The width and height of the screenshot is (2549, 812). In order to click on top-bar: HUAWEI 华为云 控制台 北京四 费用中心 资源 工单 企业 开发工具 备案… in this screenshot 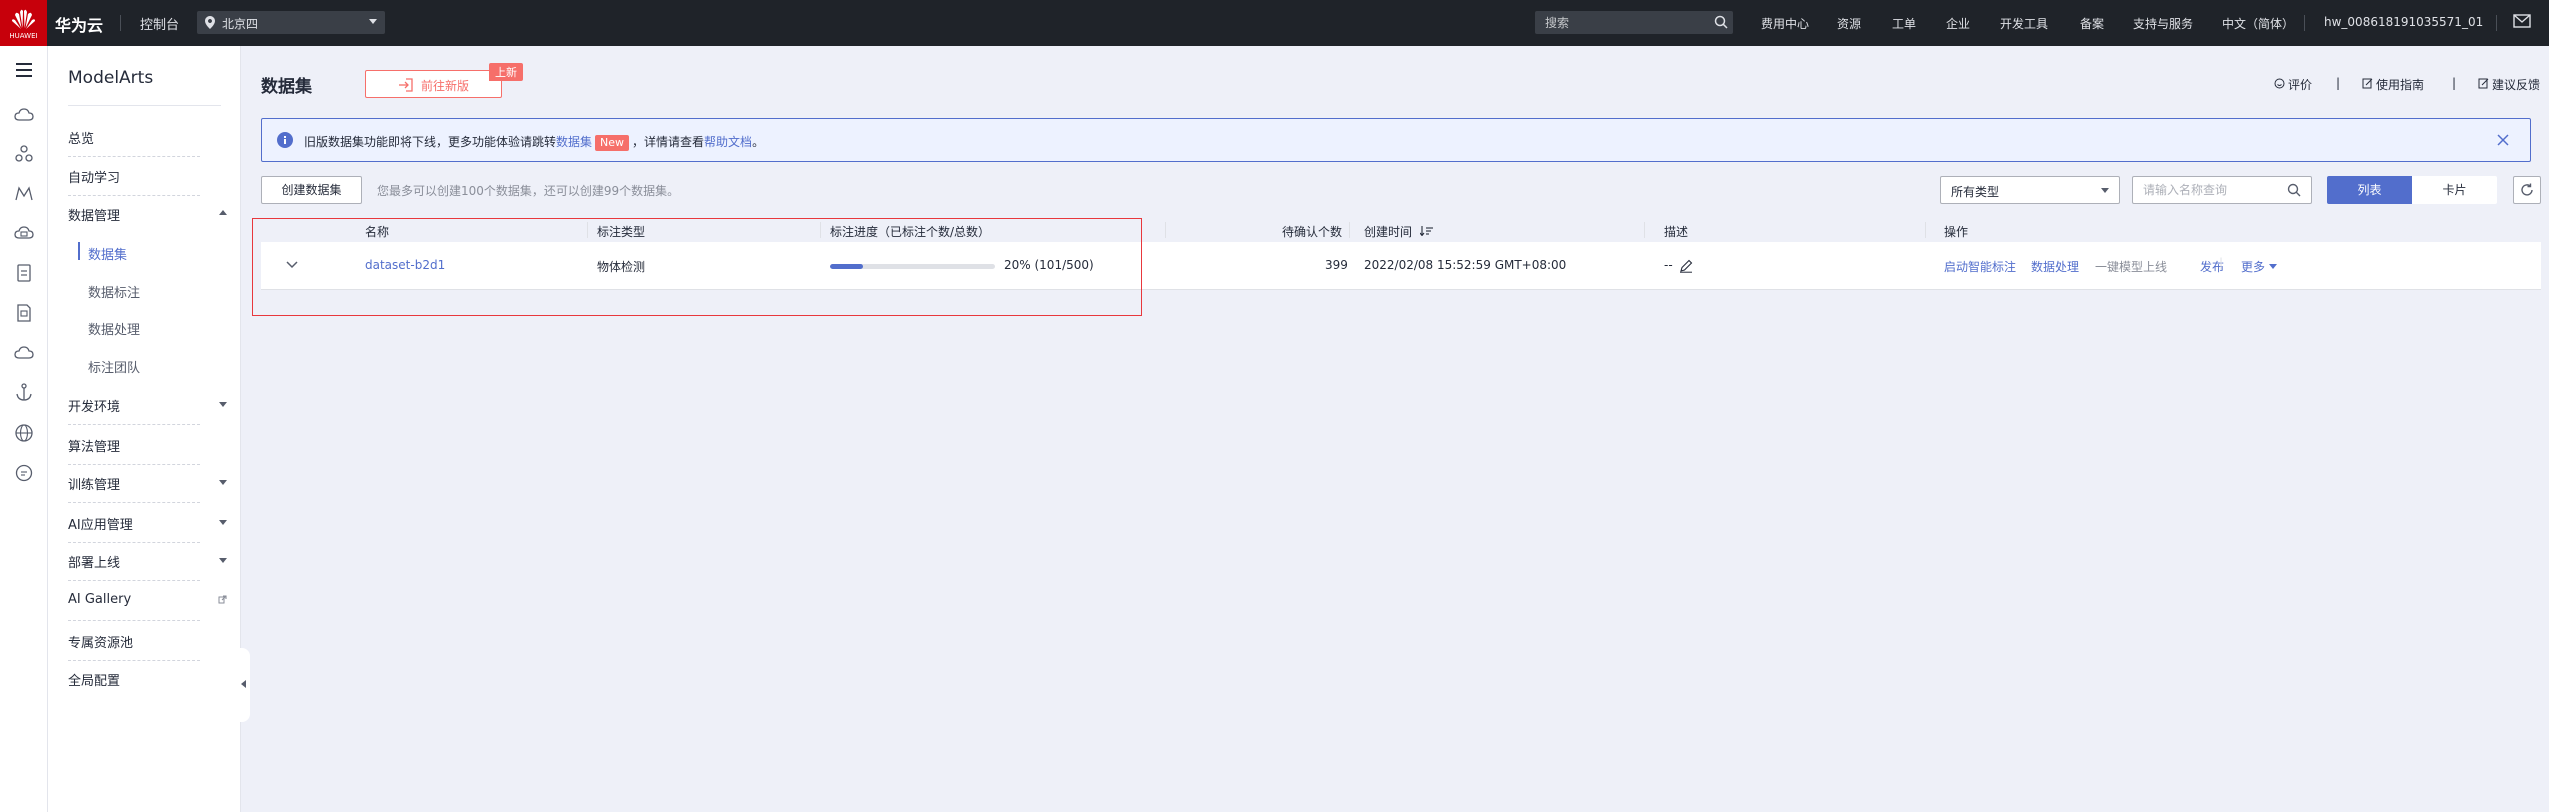, I will do `click(1274, 23)`.